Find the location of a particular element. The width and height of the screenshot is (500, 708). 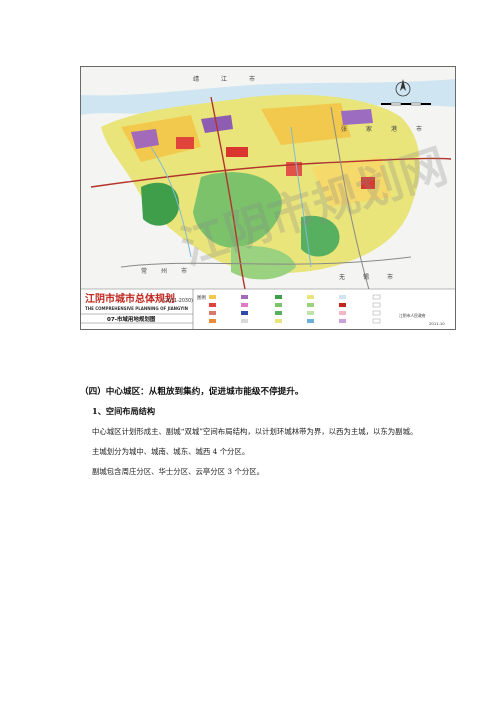

map-title: 江阴市城市总体规划 is located at coordinates (130, 298).